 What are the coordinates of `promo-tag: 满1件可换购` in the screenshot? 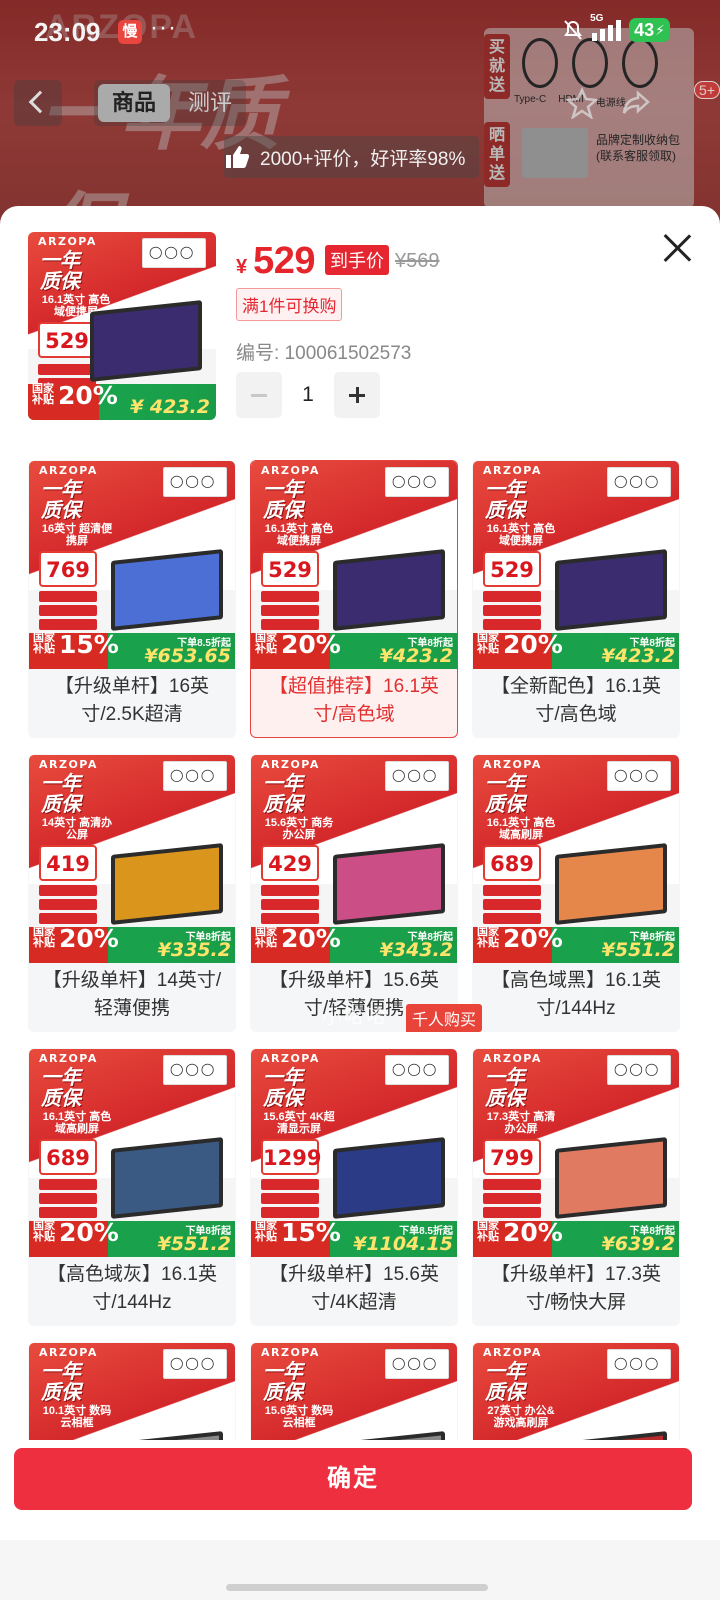 It's located at (289, 304).